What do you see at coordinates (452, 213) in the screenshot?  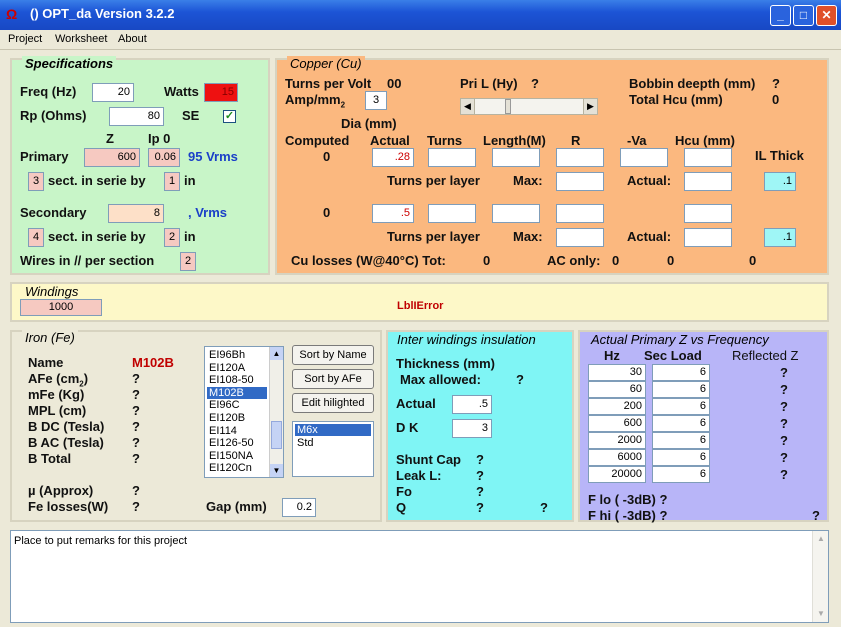 I see `row2-turns-field` at bounding box center [452, 213].